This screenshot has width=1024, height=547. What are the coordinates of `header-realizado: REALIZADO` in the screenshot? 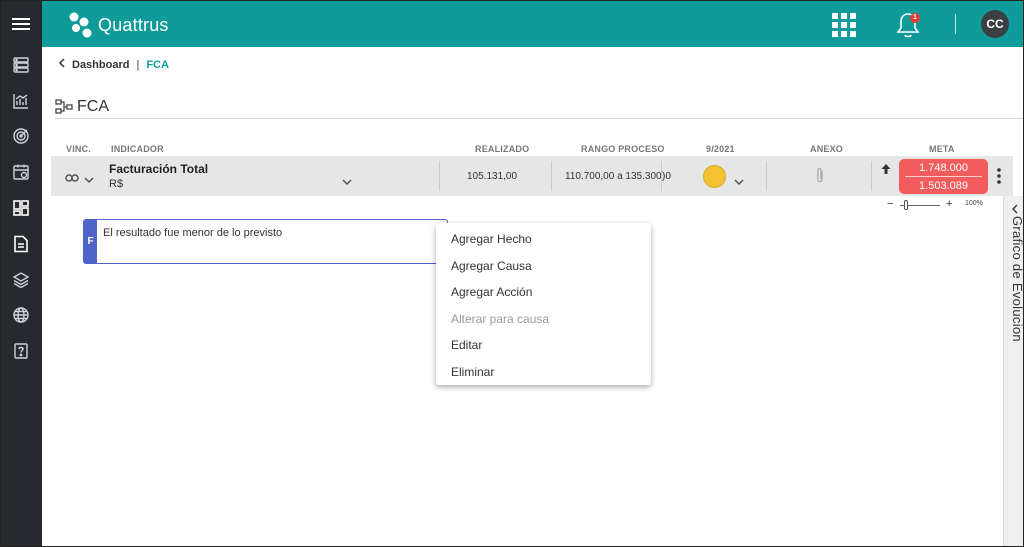 It's located at (502, 149).